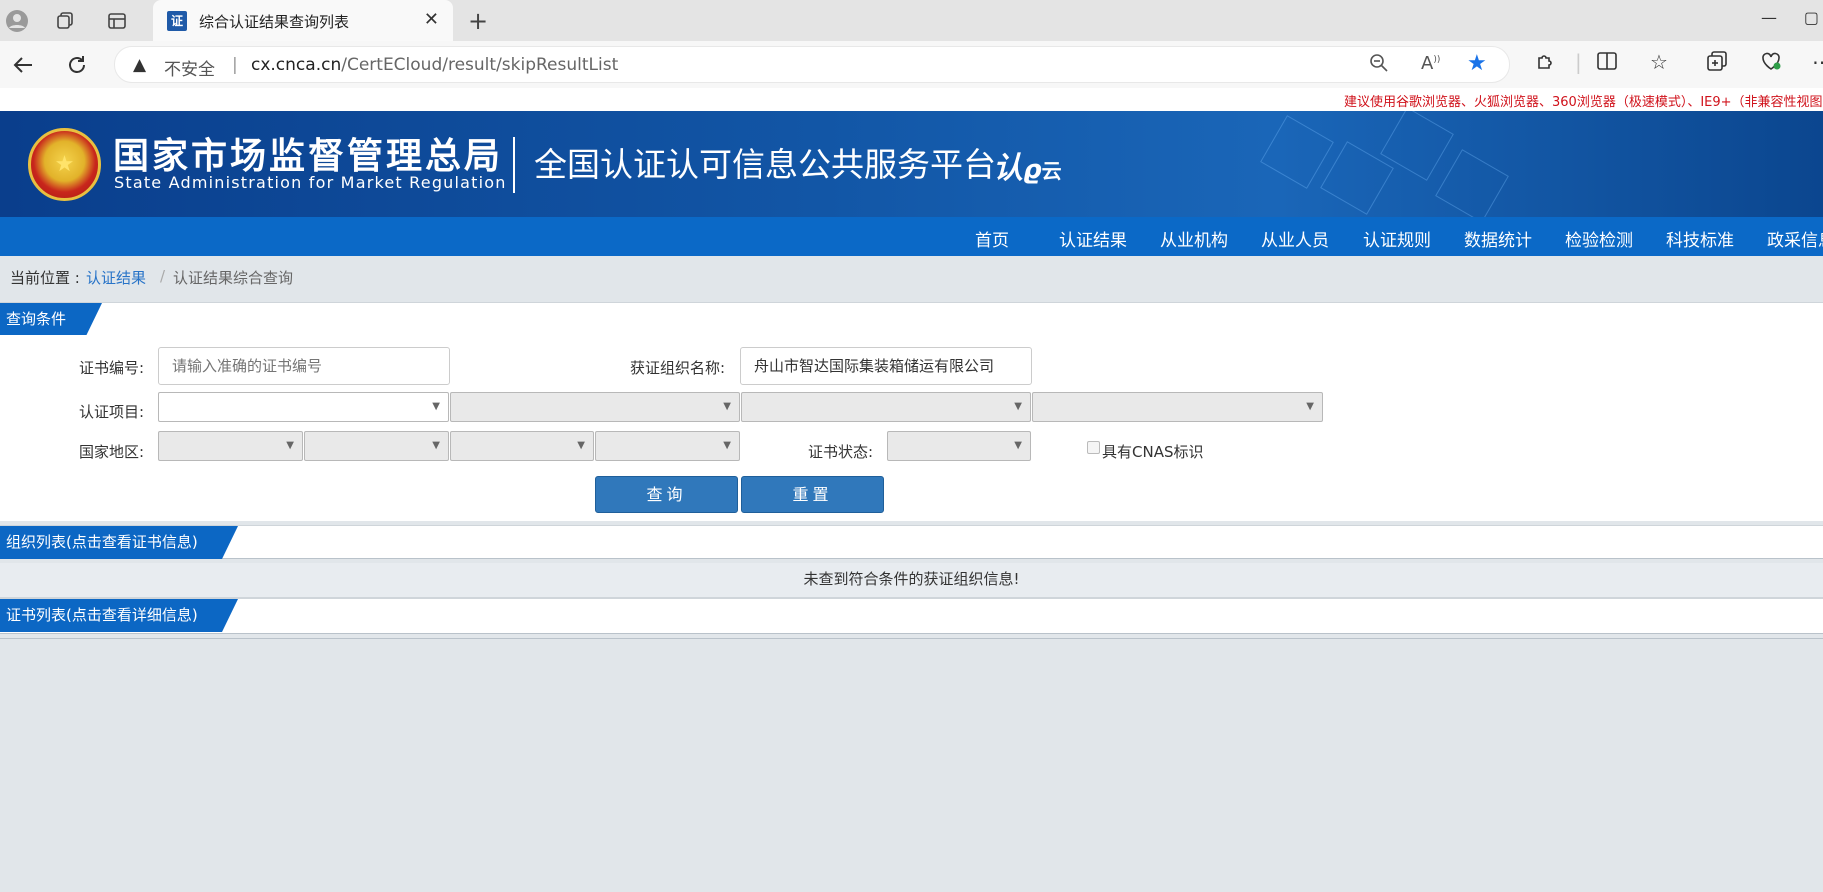  What do you see at coordinates (992, 238) in the screenshot?
I see `nav-home: 首页` at bounding box center [992, 238].